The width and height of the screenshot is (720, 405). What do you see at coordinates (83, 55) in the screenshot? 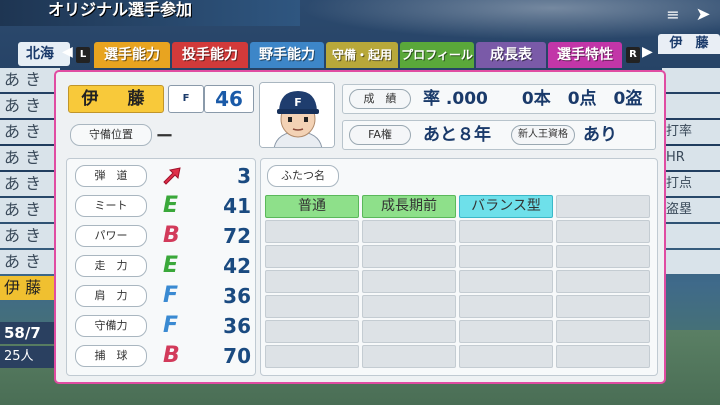
I see `l-button-icon: L` at bounding box center [83, 55].